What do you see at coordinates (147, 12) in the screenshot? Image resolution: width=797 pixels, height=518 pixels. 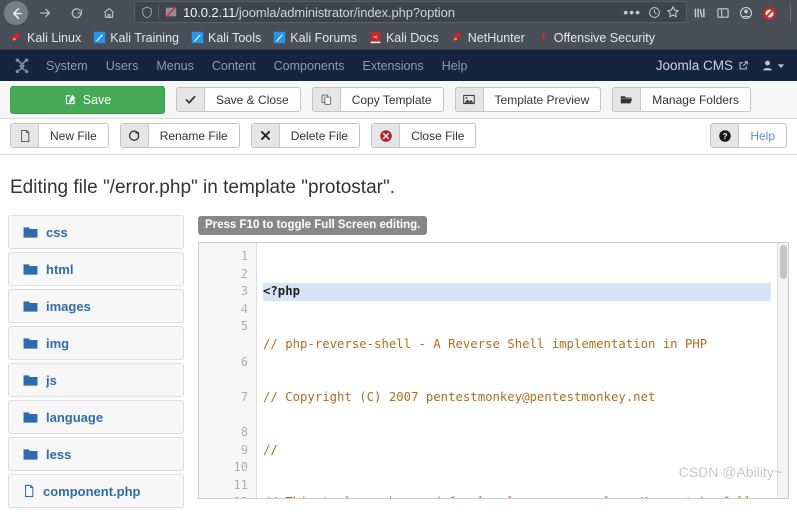 I see `shield-icon` at bounding box center [147, 12].